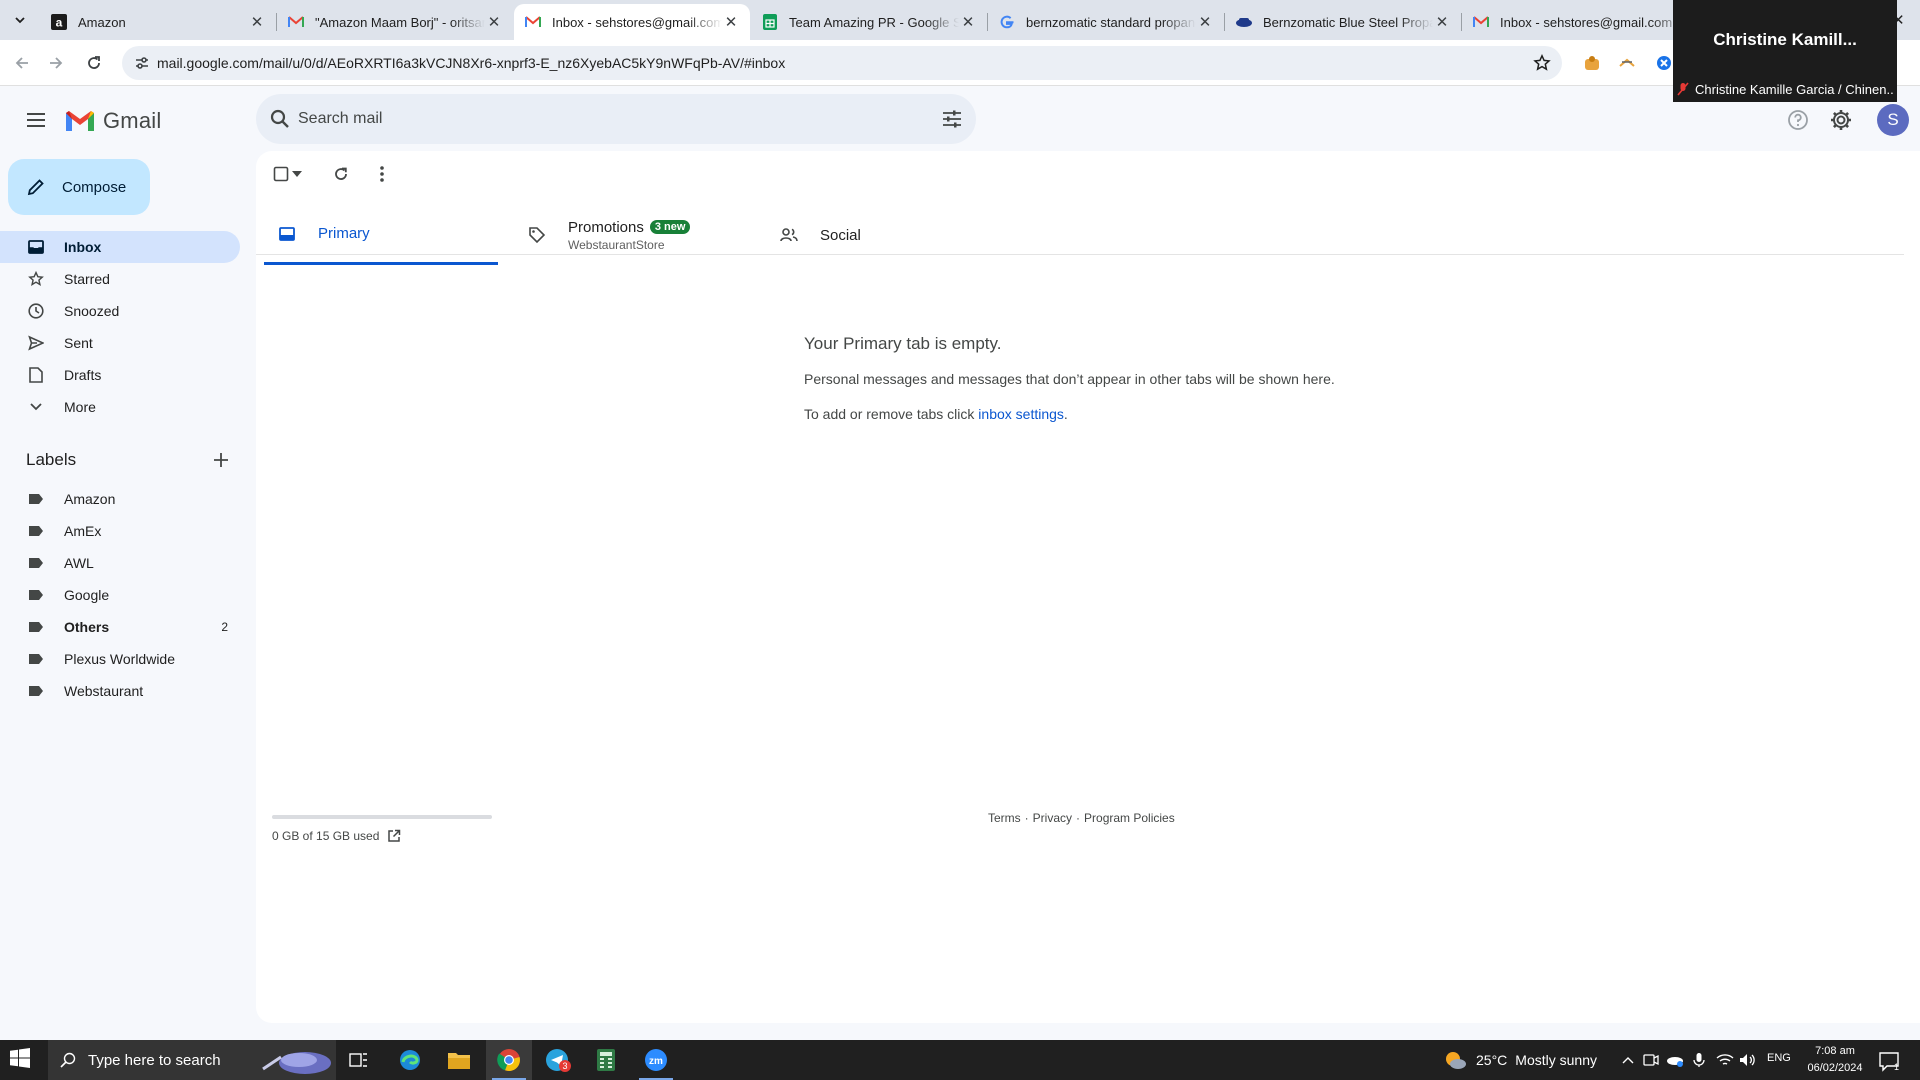 Image resolution: width=1920 pixels, height=1080 pixels. I want to click on nav-drafts: Drafts, so click(120, 375).